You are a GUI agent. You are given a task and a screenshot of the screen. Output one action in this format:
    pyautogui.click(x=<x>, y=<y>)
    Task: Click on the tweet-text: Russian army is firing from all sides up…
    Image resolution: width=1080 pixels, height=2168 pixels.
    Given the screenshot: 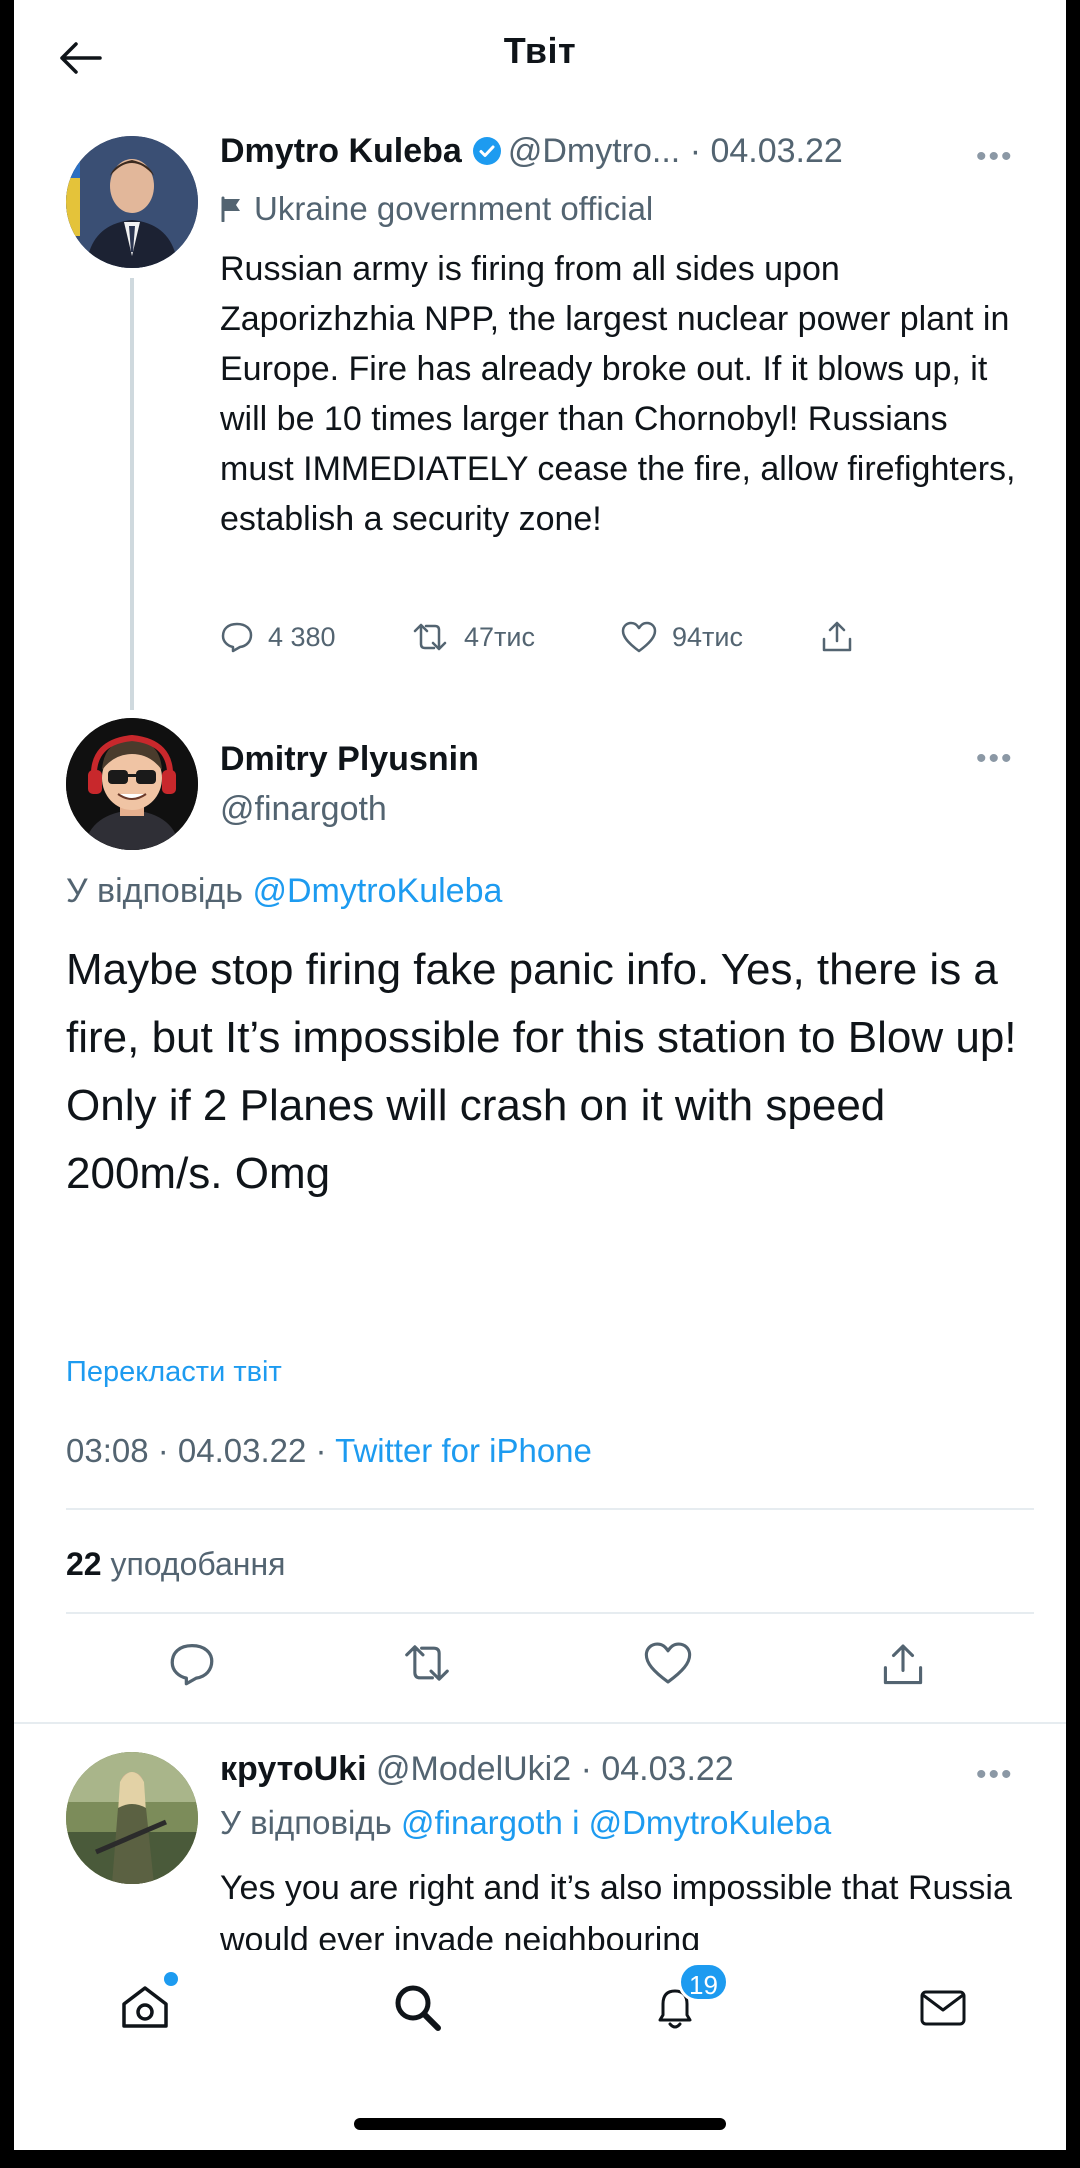 What is the action you would take?
    pyautogui.click(x=618, y=394)
    